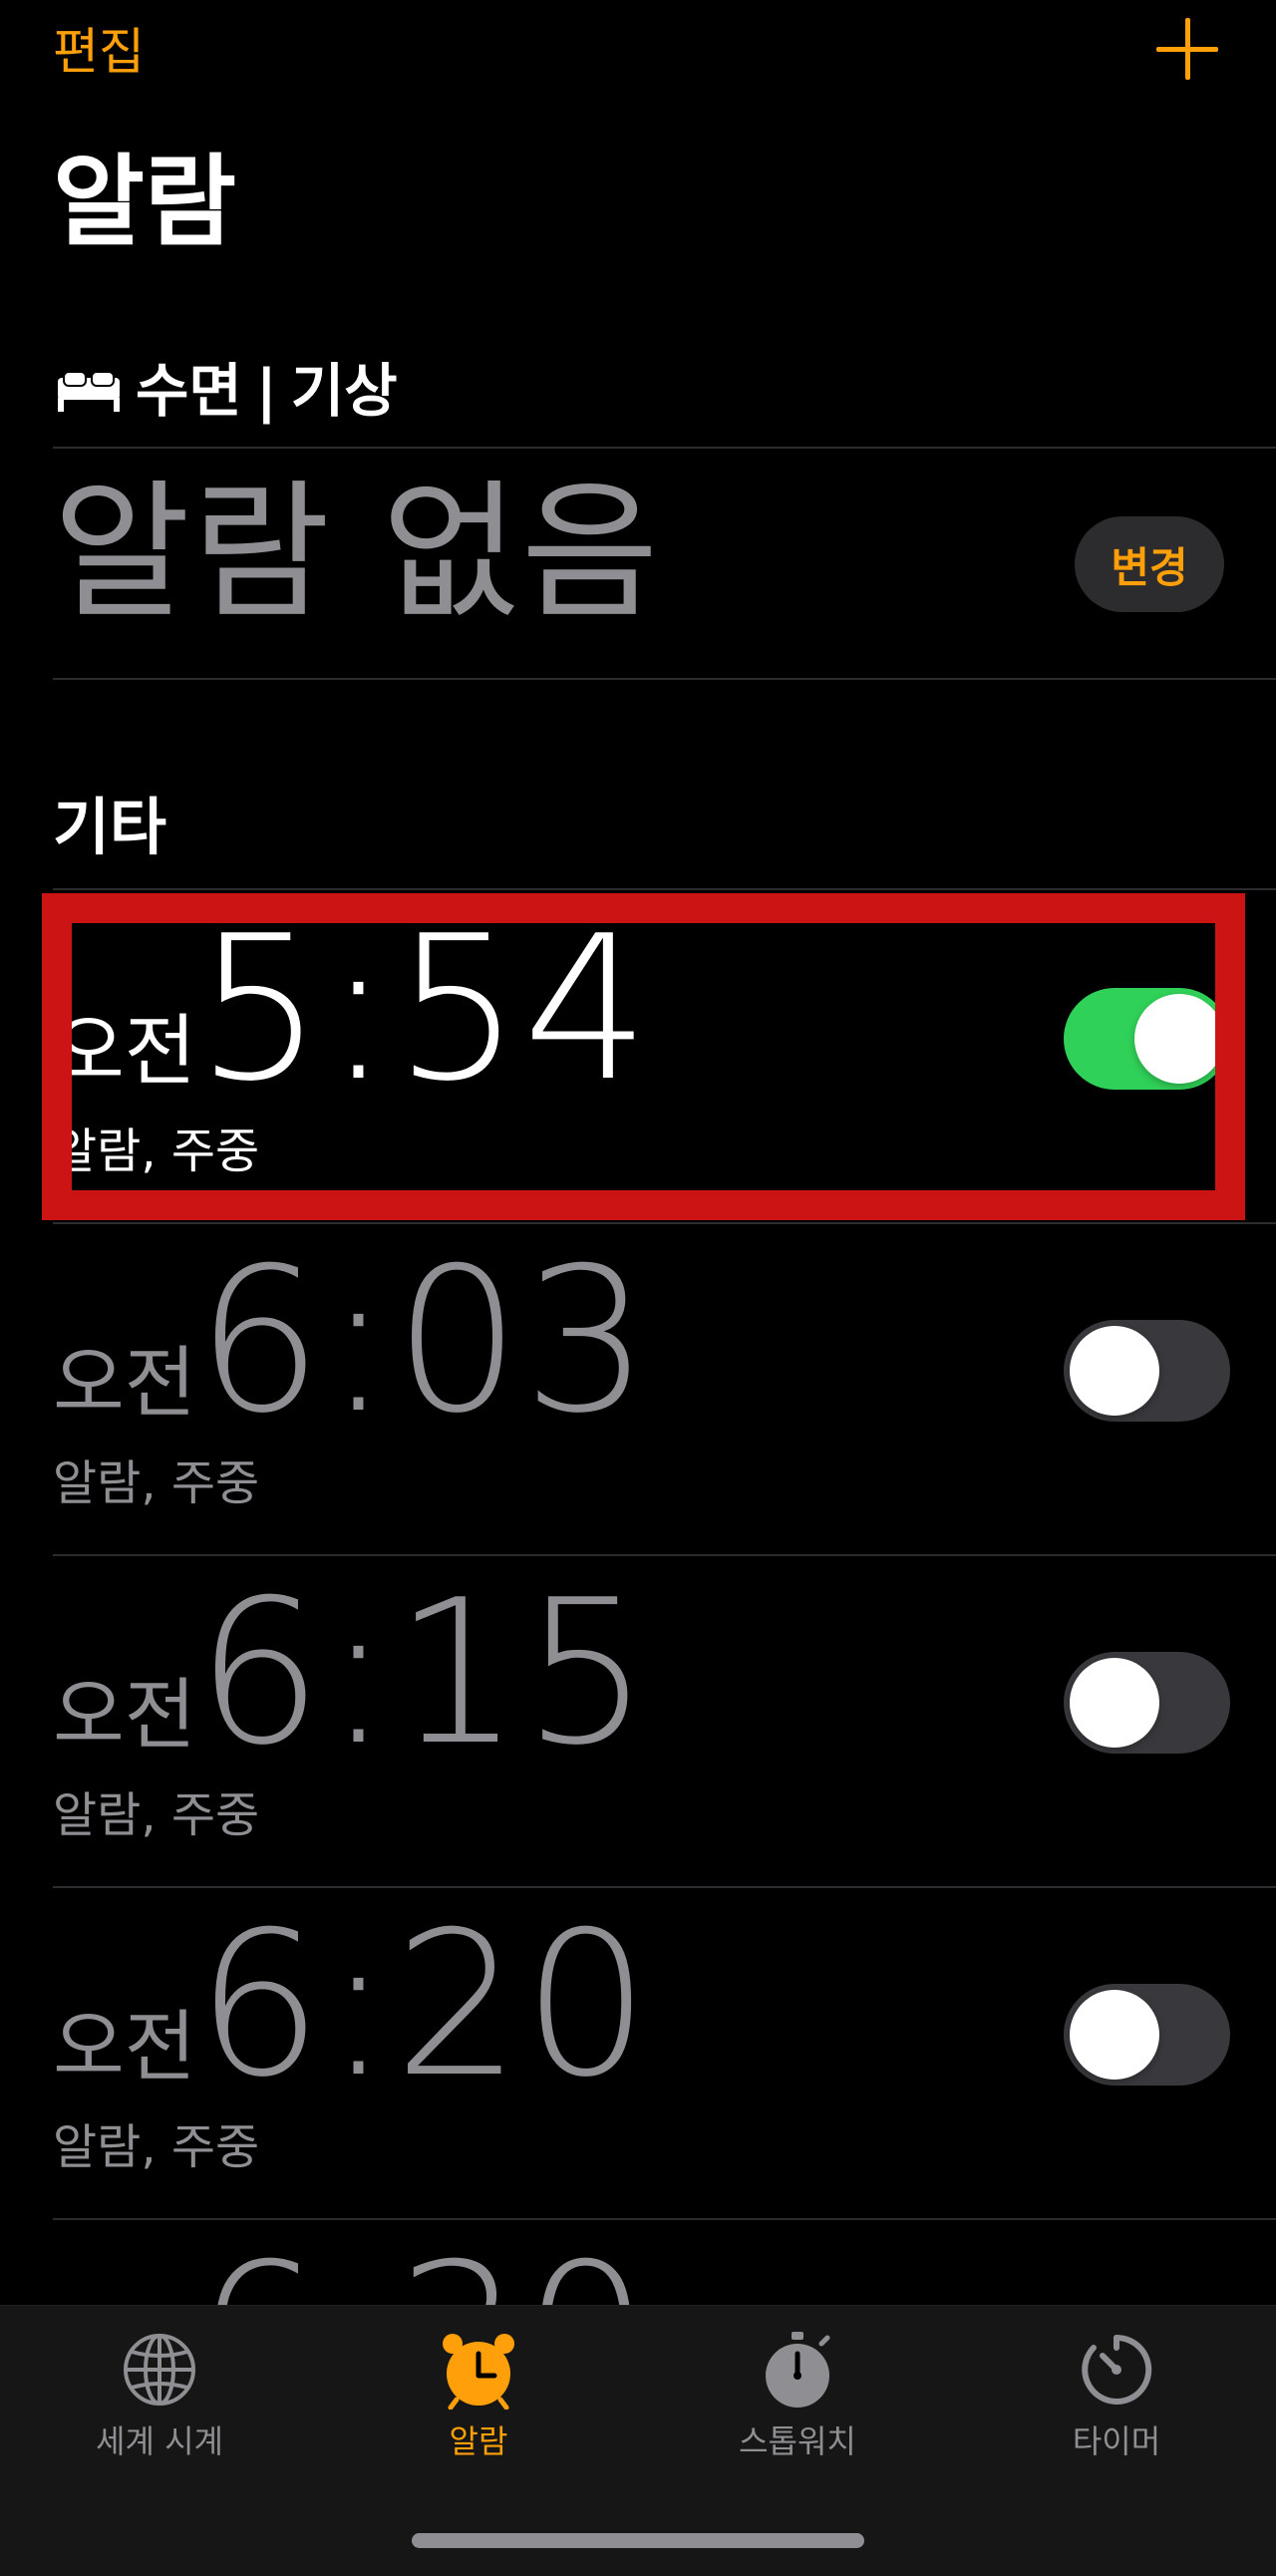 The width and height of the screenshot is (1276, 2576). What do you see at coordinates (357, 553) in the screenshot?
I see `no-alarm-text: 알람 없음` at bounding box center [357, 553].